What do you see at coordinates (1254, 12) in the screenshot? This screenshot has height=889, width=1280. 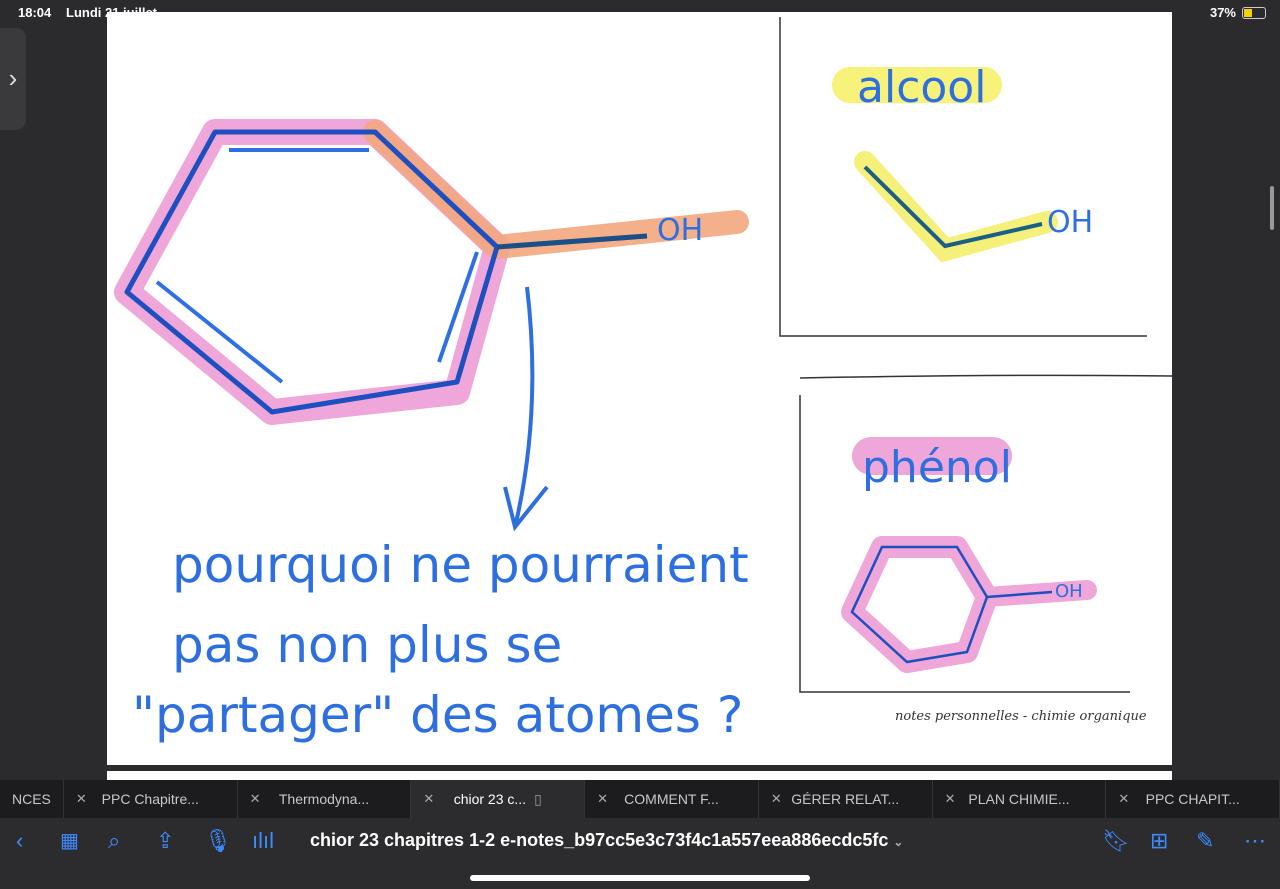 I see `battery-icon` at bounding box center [1254, 12].